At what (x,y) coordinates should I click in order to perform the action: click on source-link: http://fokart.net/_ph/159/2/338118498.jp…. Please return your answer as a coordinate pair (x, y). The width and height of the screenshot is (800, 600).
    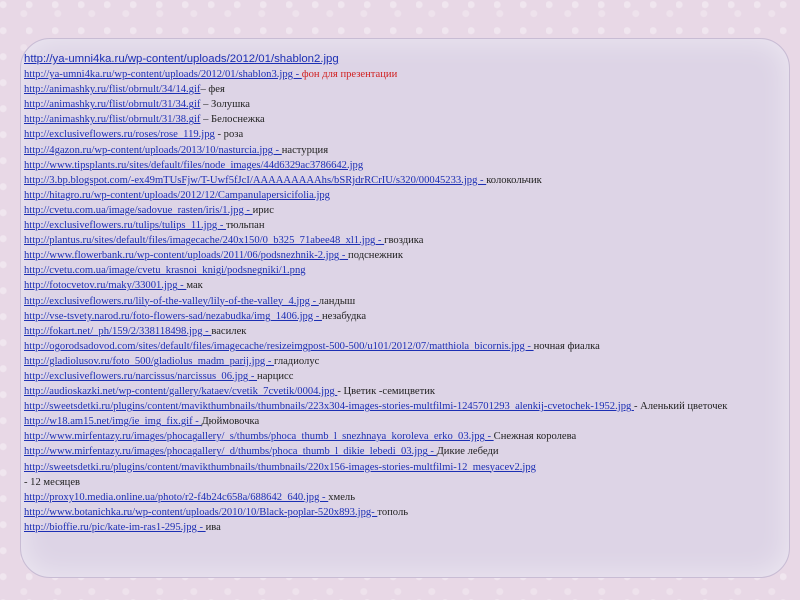
    Looking at the image, I should click on (117, 331).